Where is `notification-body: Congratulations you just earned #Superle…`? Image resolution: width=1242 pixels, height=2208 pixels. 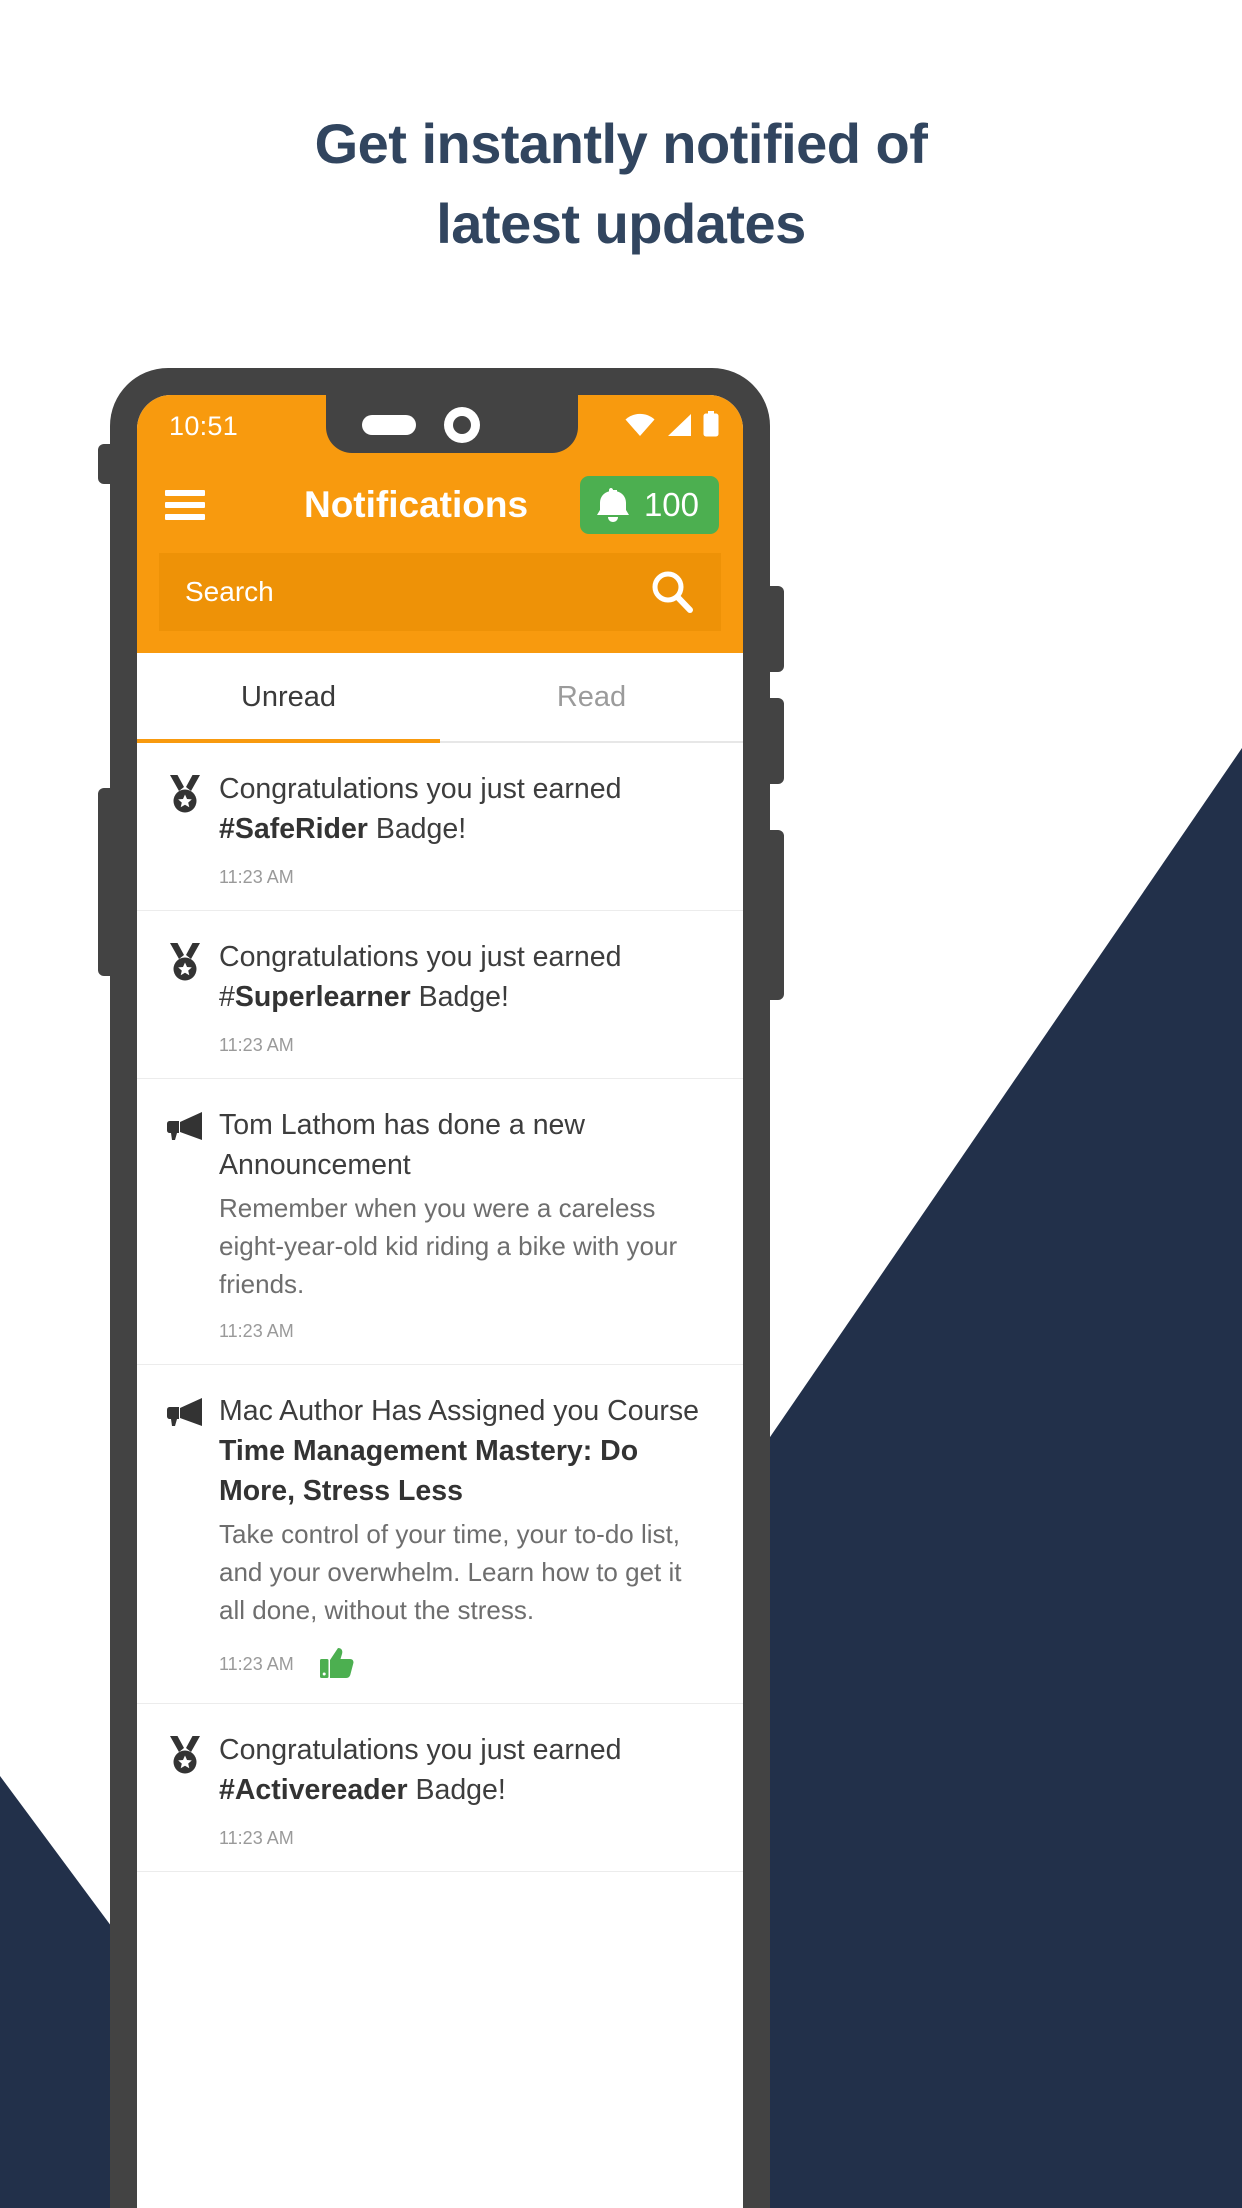
notification-body: Congratulations you just earned #Superle… is located at coordinates (466, 996).